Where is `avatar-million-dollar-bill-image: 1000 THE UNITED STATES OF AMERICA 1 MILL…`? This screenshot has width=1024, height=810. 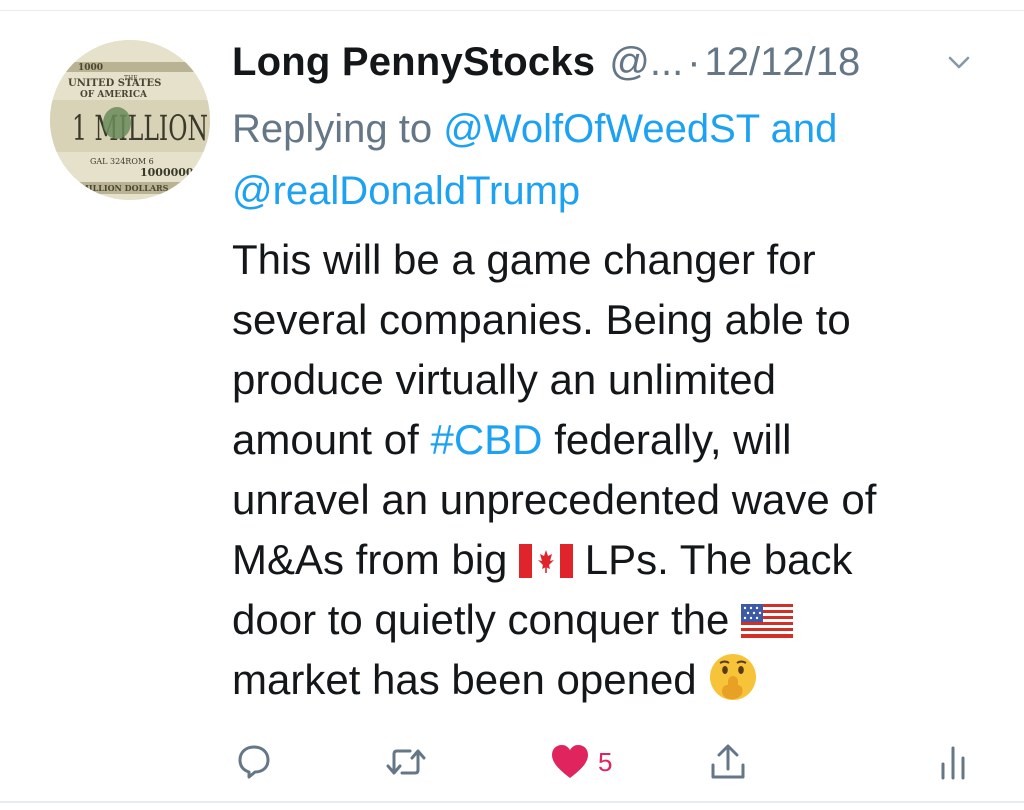
avatar-million-dollar-bill-image: 1000 THE UNITED STATES OF AMERICA 1 MILL… is located at coordinates (130, 120).